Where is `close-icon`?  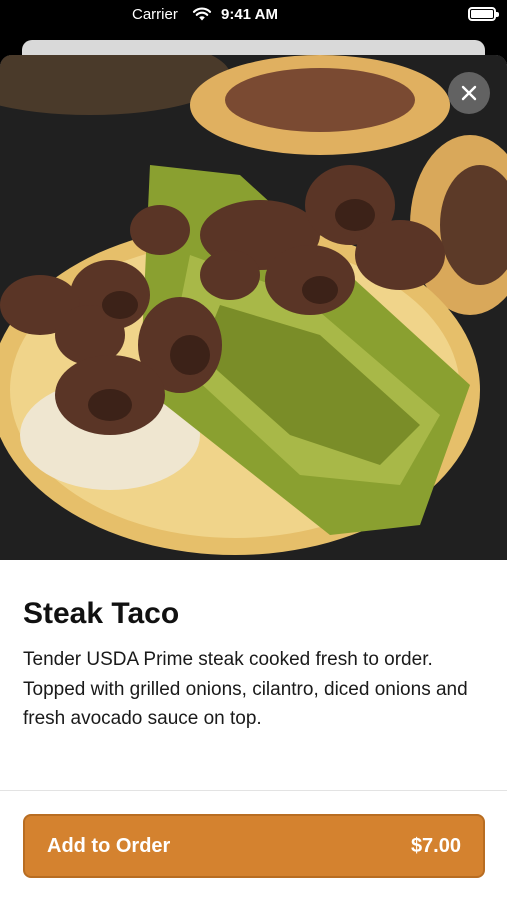 close-icon is located at coordinates (469, 93).